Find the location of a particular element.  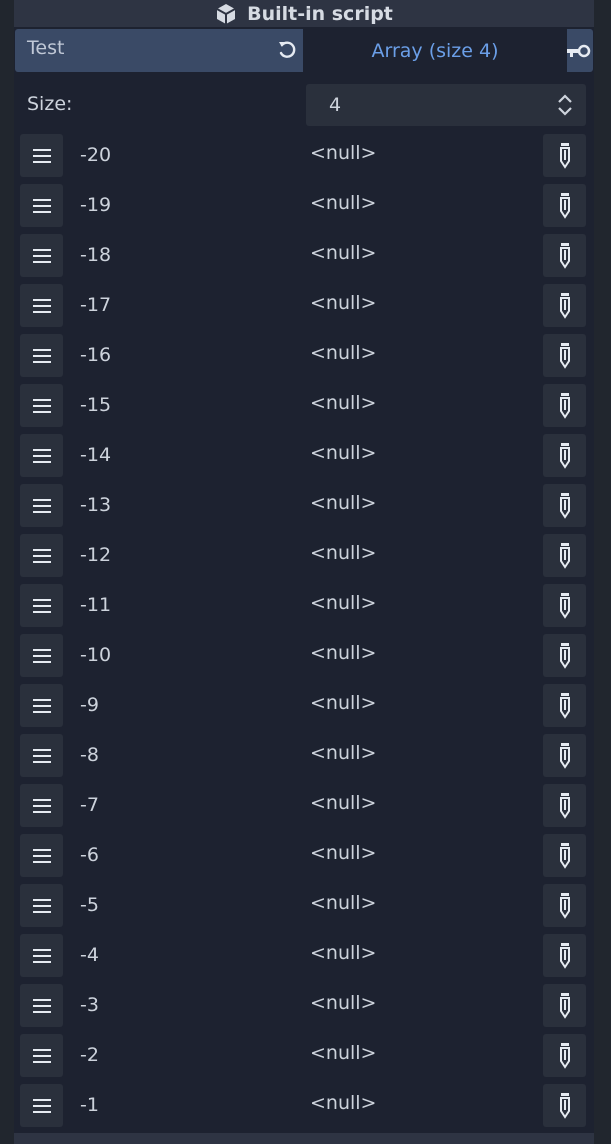

array-element-row: -7 <null> is located at coordinates (304, 804).